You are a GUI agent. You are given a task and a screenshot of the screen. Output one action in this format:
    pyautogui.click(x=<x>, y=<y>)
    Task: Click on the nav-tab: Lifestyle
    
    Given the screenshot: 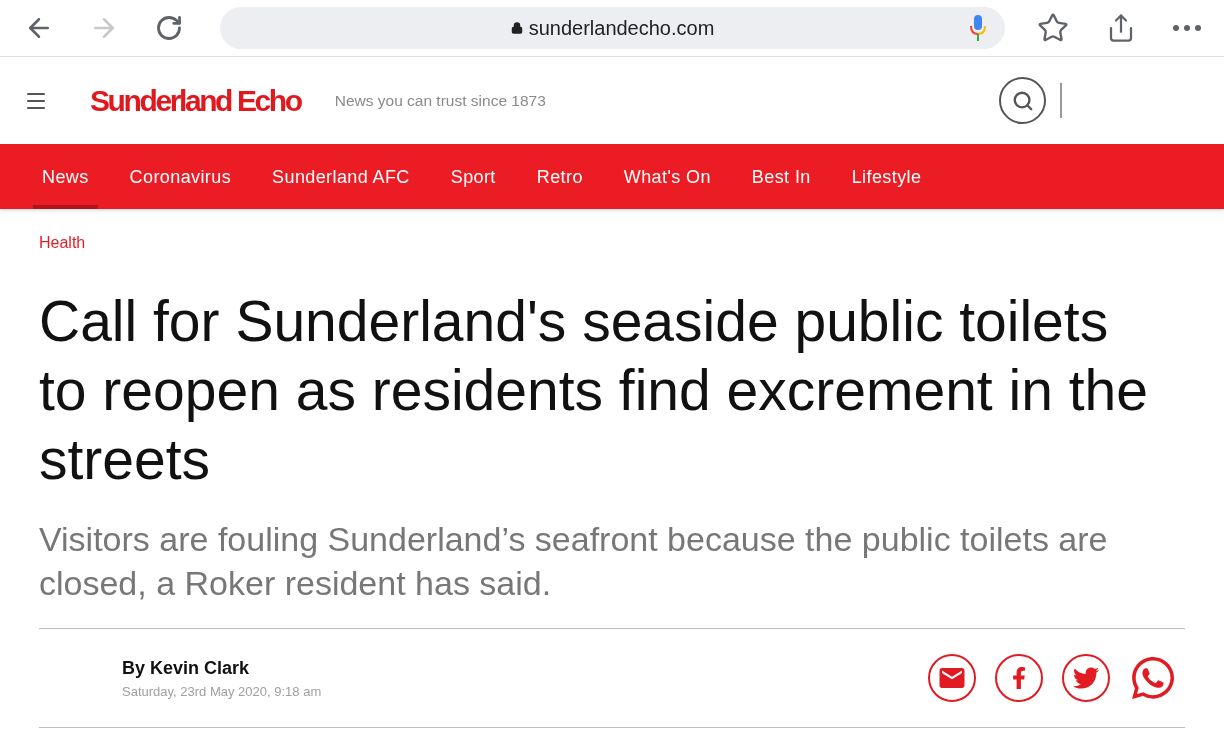 What is the action you would take?
    pyautogui.click(x=886, y=176)
    